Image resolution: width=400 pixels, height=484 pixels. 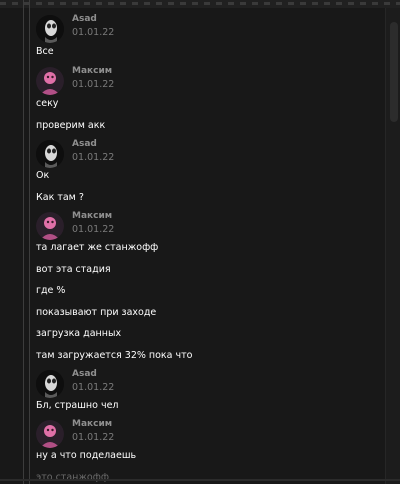 What do you see at coordinates (71, 125) in the screenshot?
I see `message-text: проверим акк` at bounding box center [71, 125].